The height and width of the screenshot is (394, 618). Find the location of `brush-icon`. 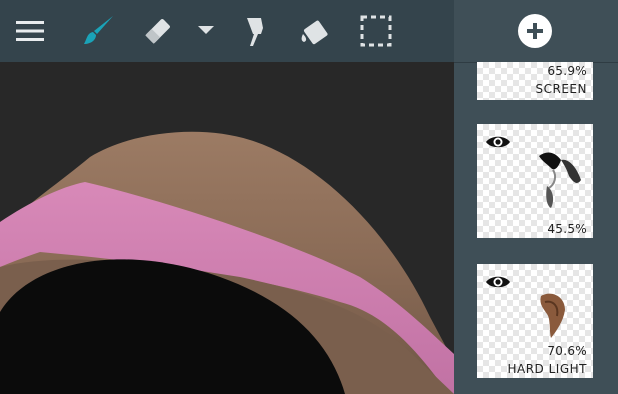

brush-icon is located at coordinates (98, 31).